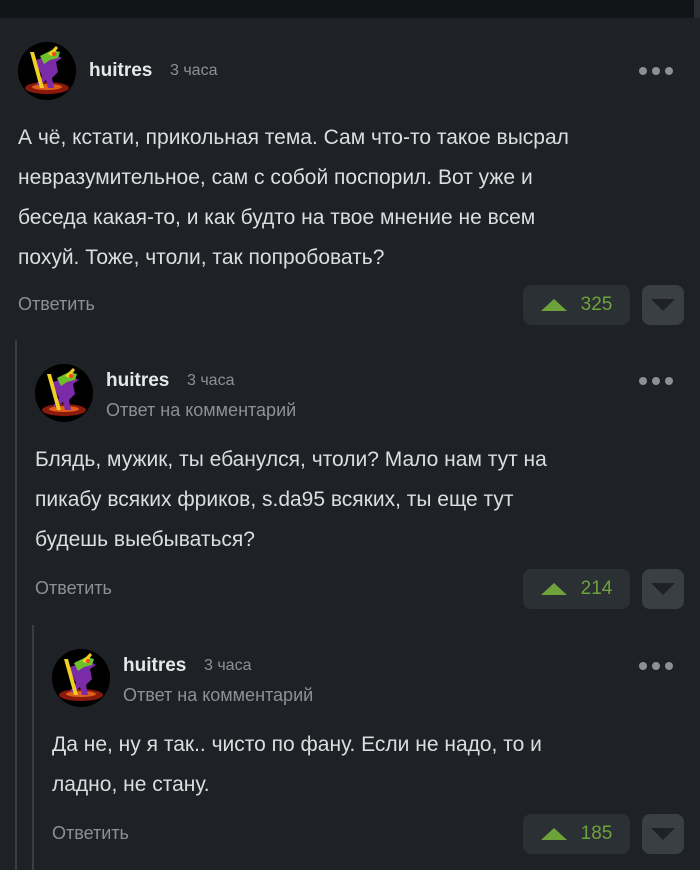  What do you see at coordinates (201, 257) in the screenshot?
I see `comment-line: похуй. Тоже, чтоли, так попробовать?` at bounding box center [201, 257].